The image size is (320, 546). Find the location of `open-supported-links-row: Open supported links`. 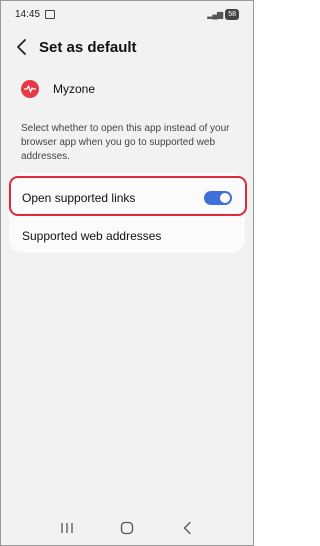

open-supported-links-row: Open supported links is located at coordinates (127, 198).